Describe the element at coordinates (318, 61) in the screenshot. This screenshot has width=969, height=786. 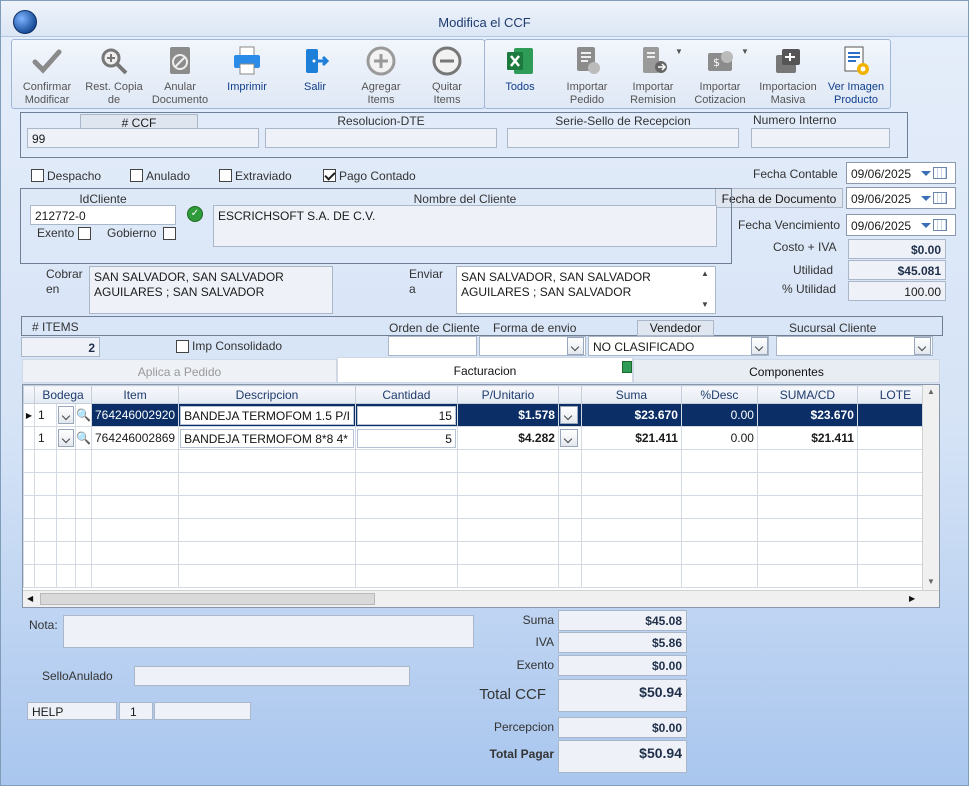
I see `exit-door-icon` at that location.